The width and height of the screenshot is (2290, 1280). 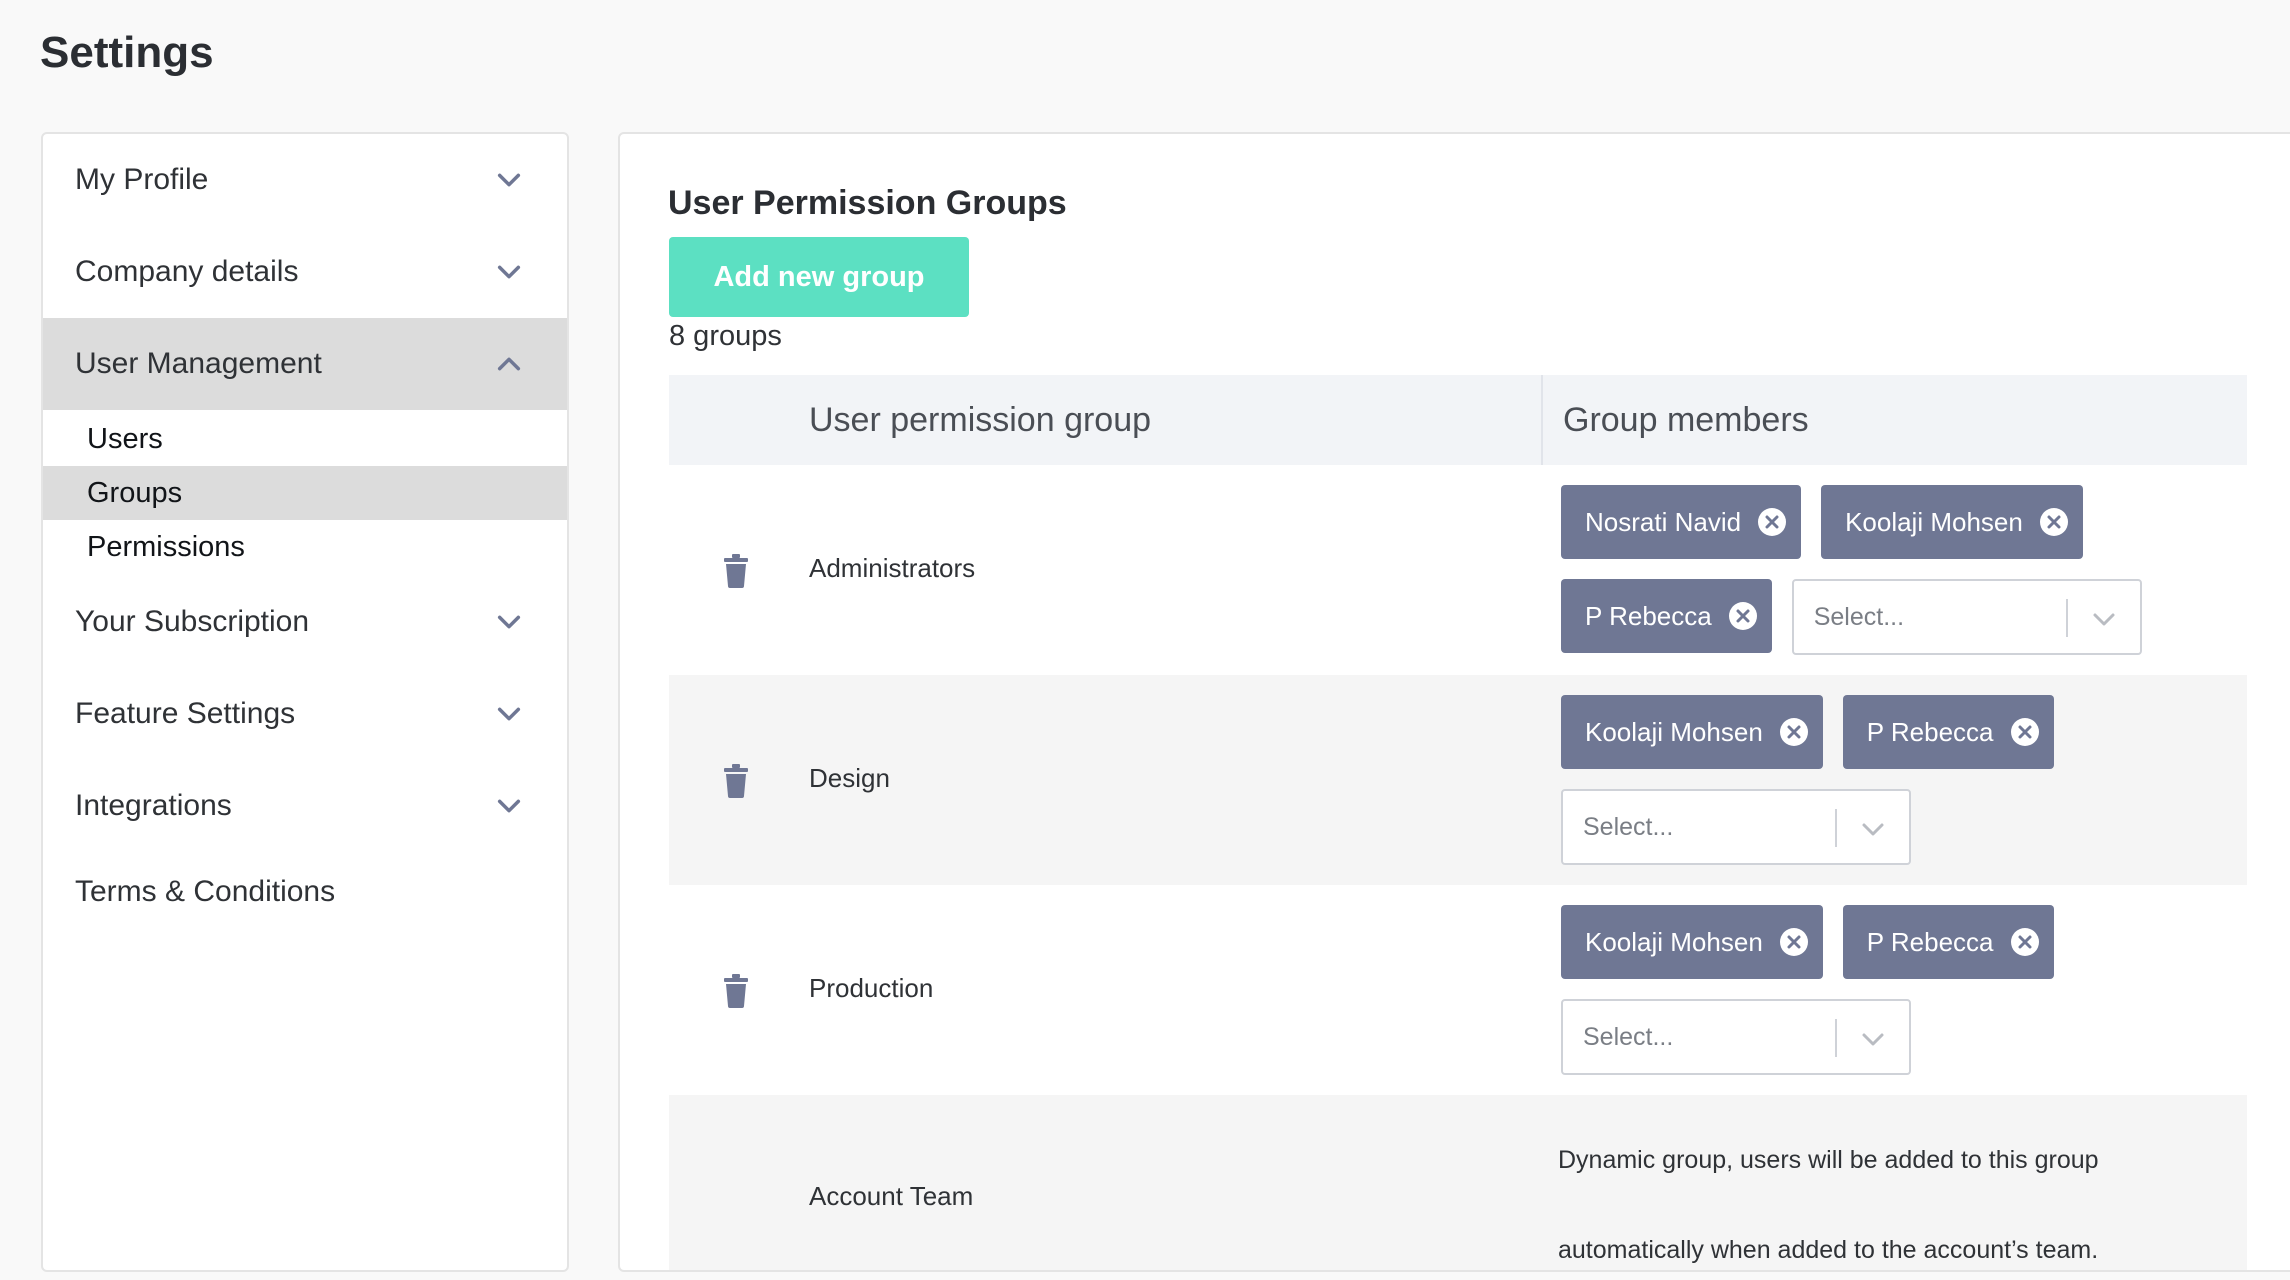 I want to click on group-count: 8 groups, so click(x=725, y=336).